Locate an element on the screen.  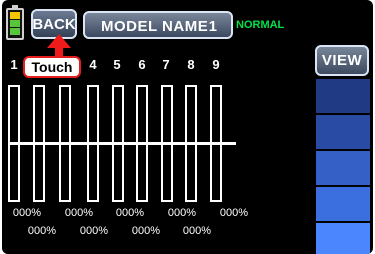
channel-number: 1 is located at coordinates (14, 64).